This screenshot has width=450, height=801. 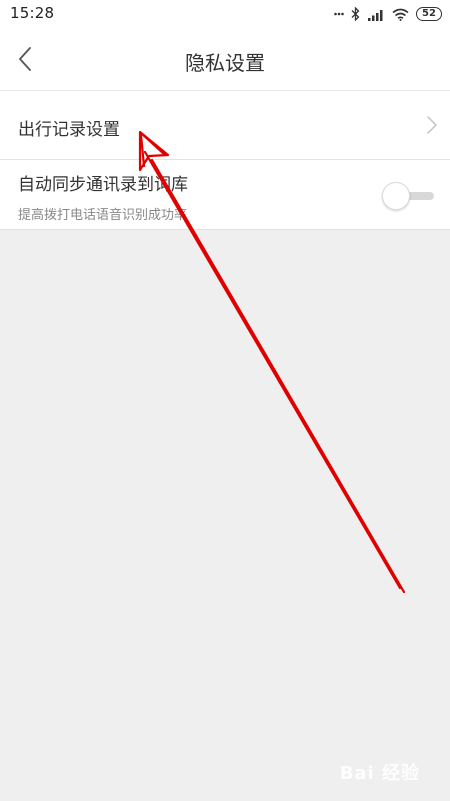 What do you see at coordinates (432, 125) in the screenshot?
I see `chevron-right-icon` at bounding box center [432, 125].